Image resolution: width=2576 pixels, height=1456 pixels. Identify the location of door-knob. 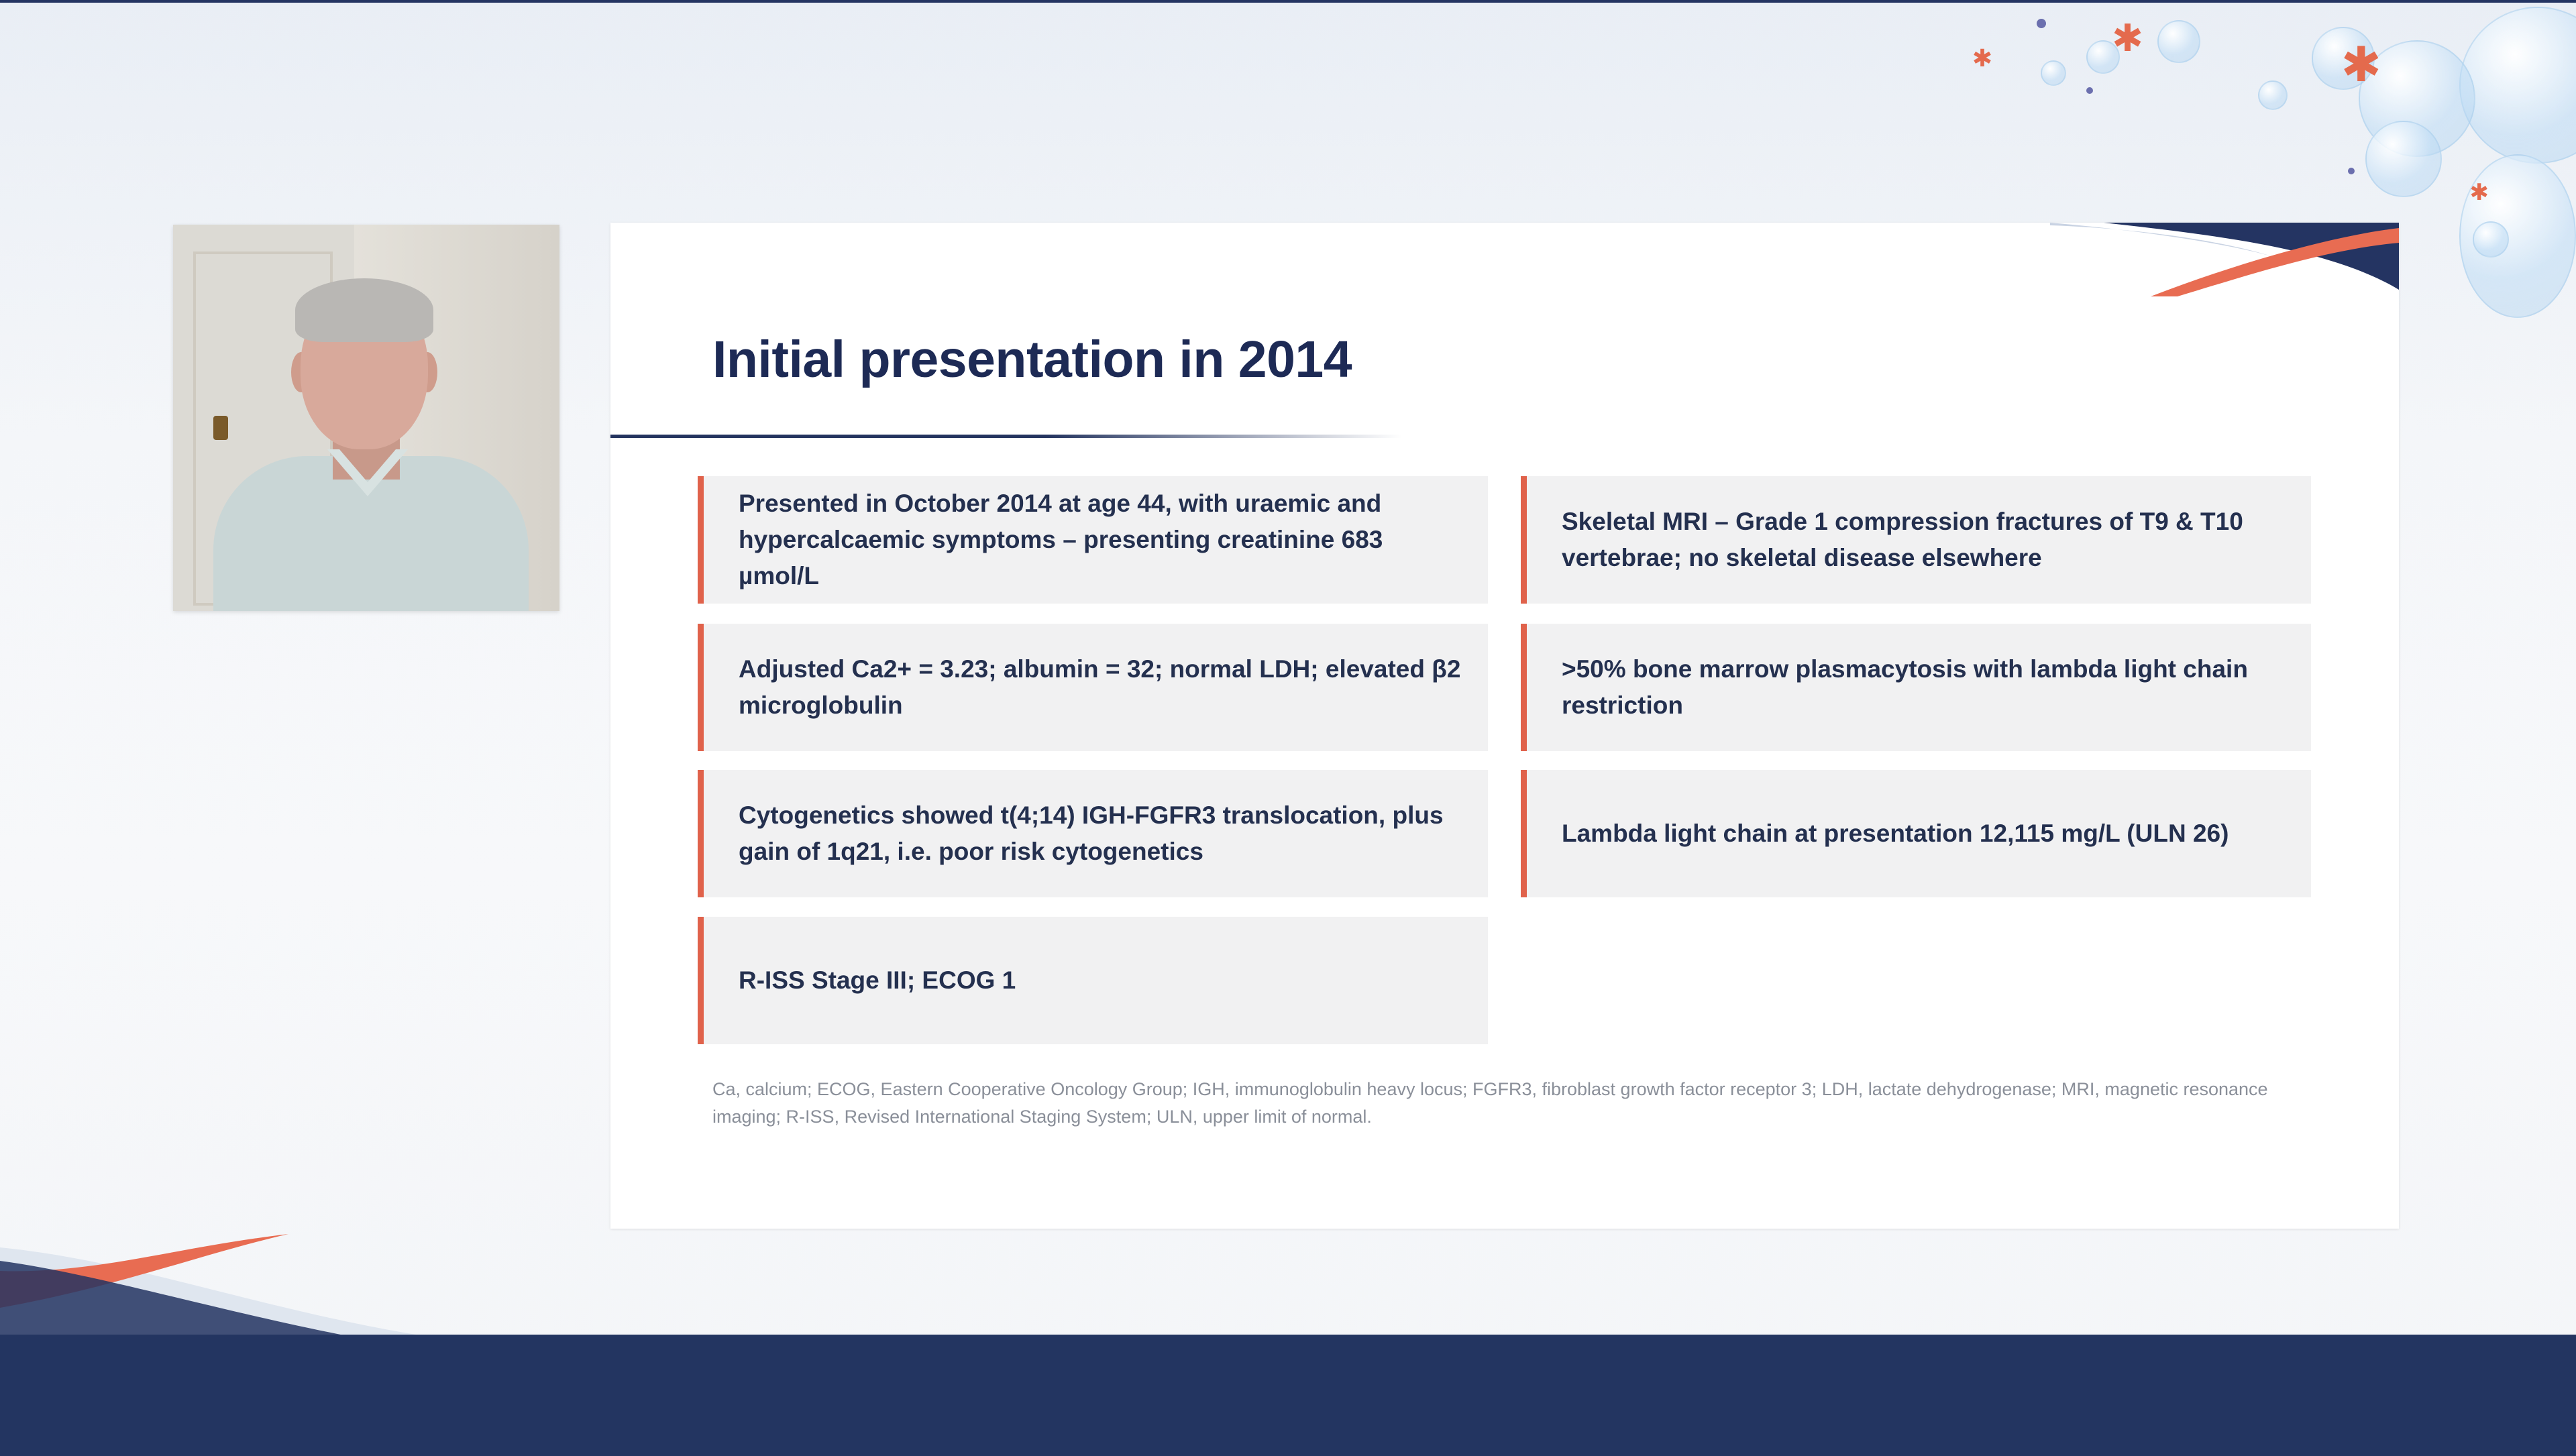
(220, 428).